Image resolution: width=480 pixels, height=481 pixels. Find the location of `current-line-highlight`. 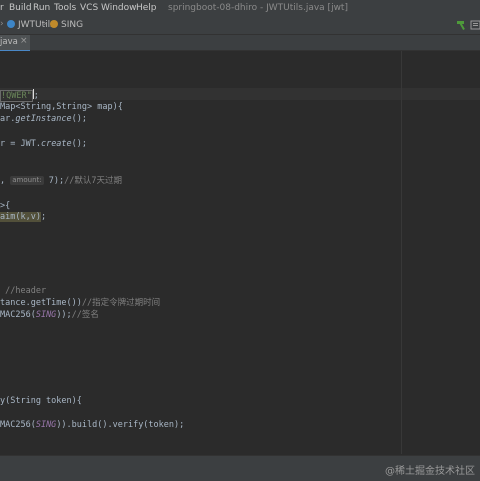

current-line-highlight is located at coordinates (240, 94).